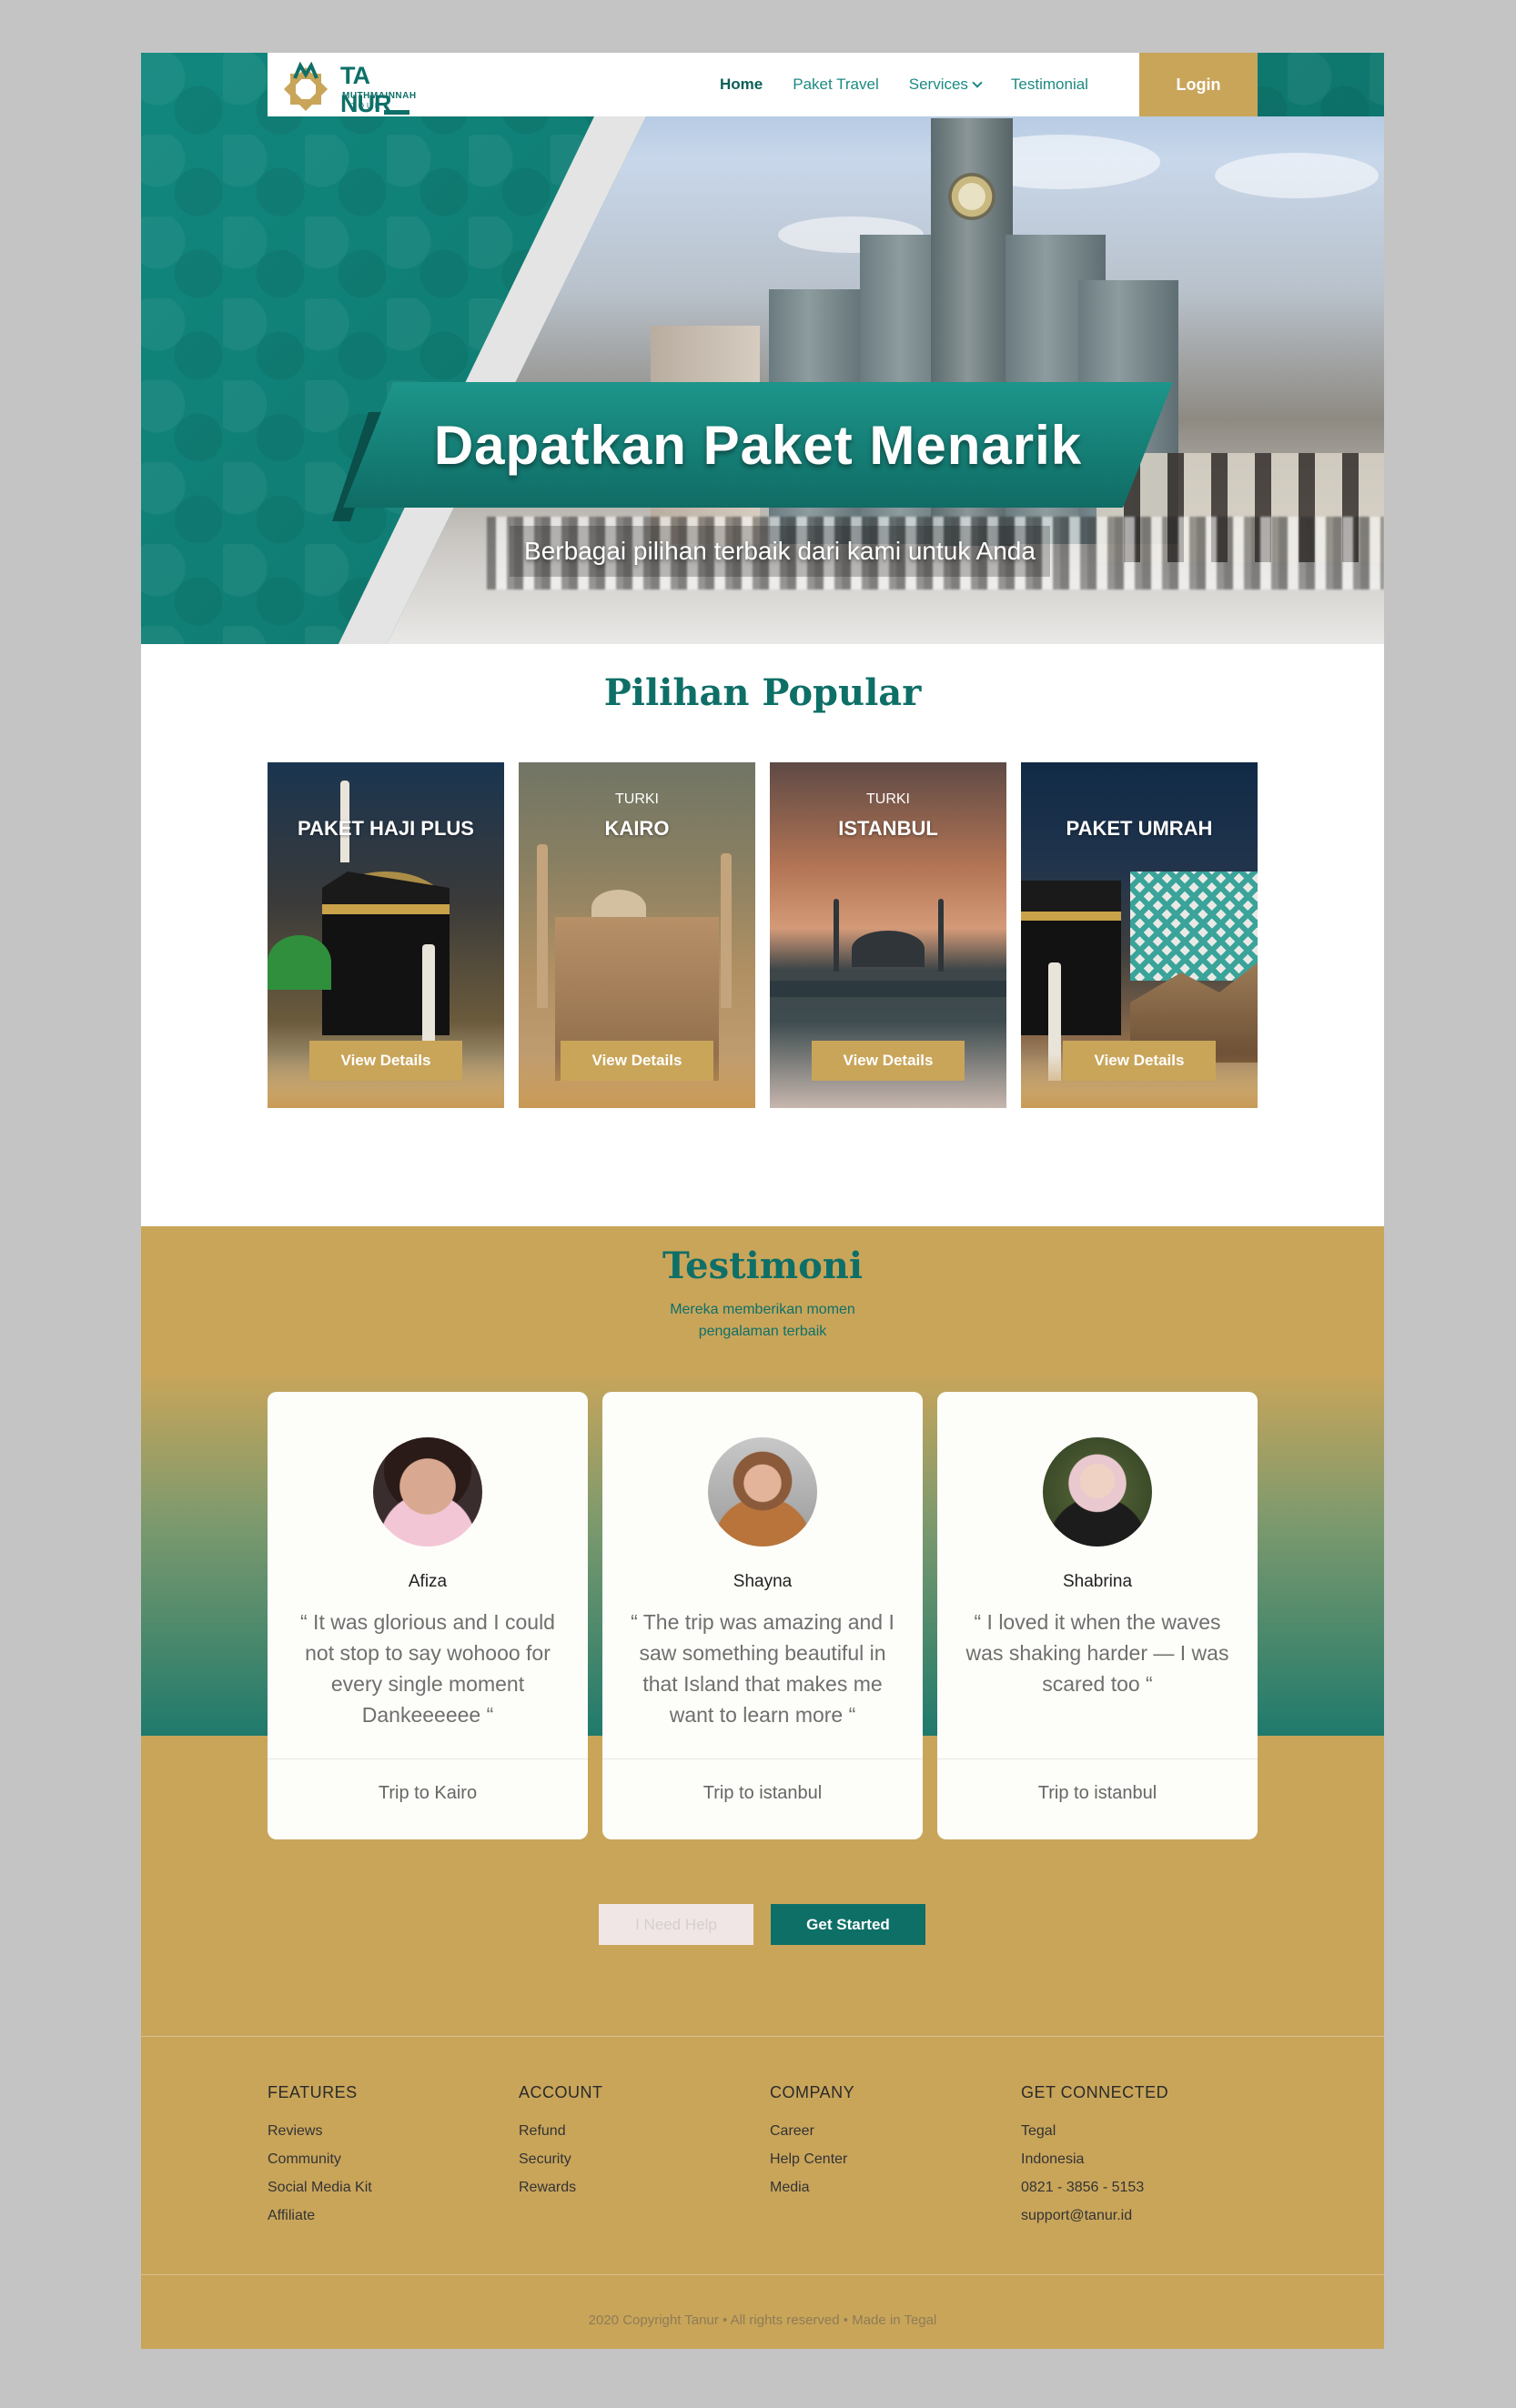 This screenshot has width=1516, height=2408. Describe the element at coordinates (561, 2092) in the screenshot. I see `footer-heading: ACCOUNT` at that location.